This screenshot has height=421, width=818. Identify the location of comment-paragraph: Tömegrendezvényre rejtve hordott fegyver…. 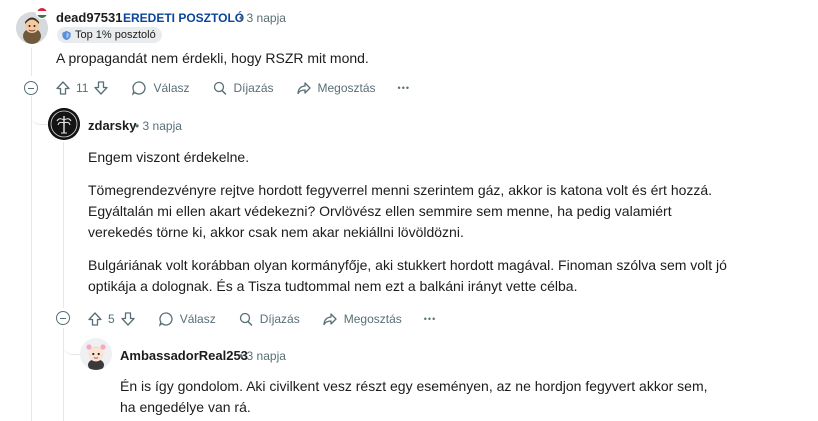
(400, 211).